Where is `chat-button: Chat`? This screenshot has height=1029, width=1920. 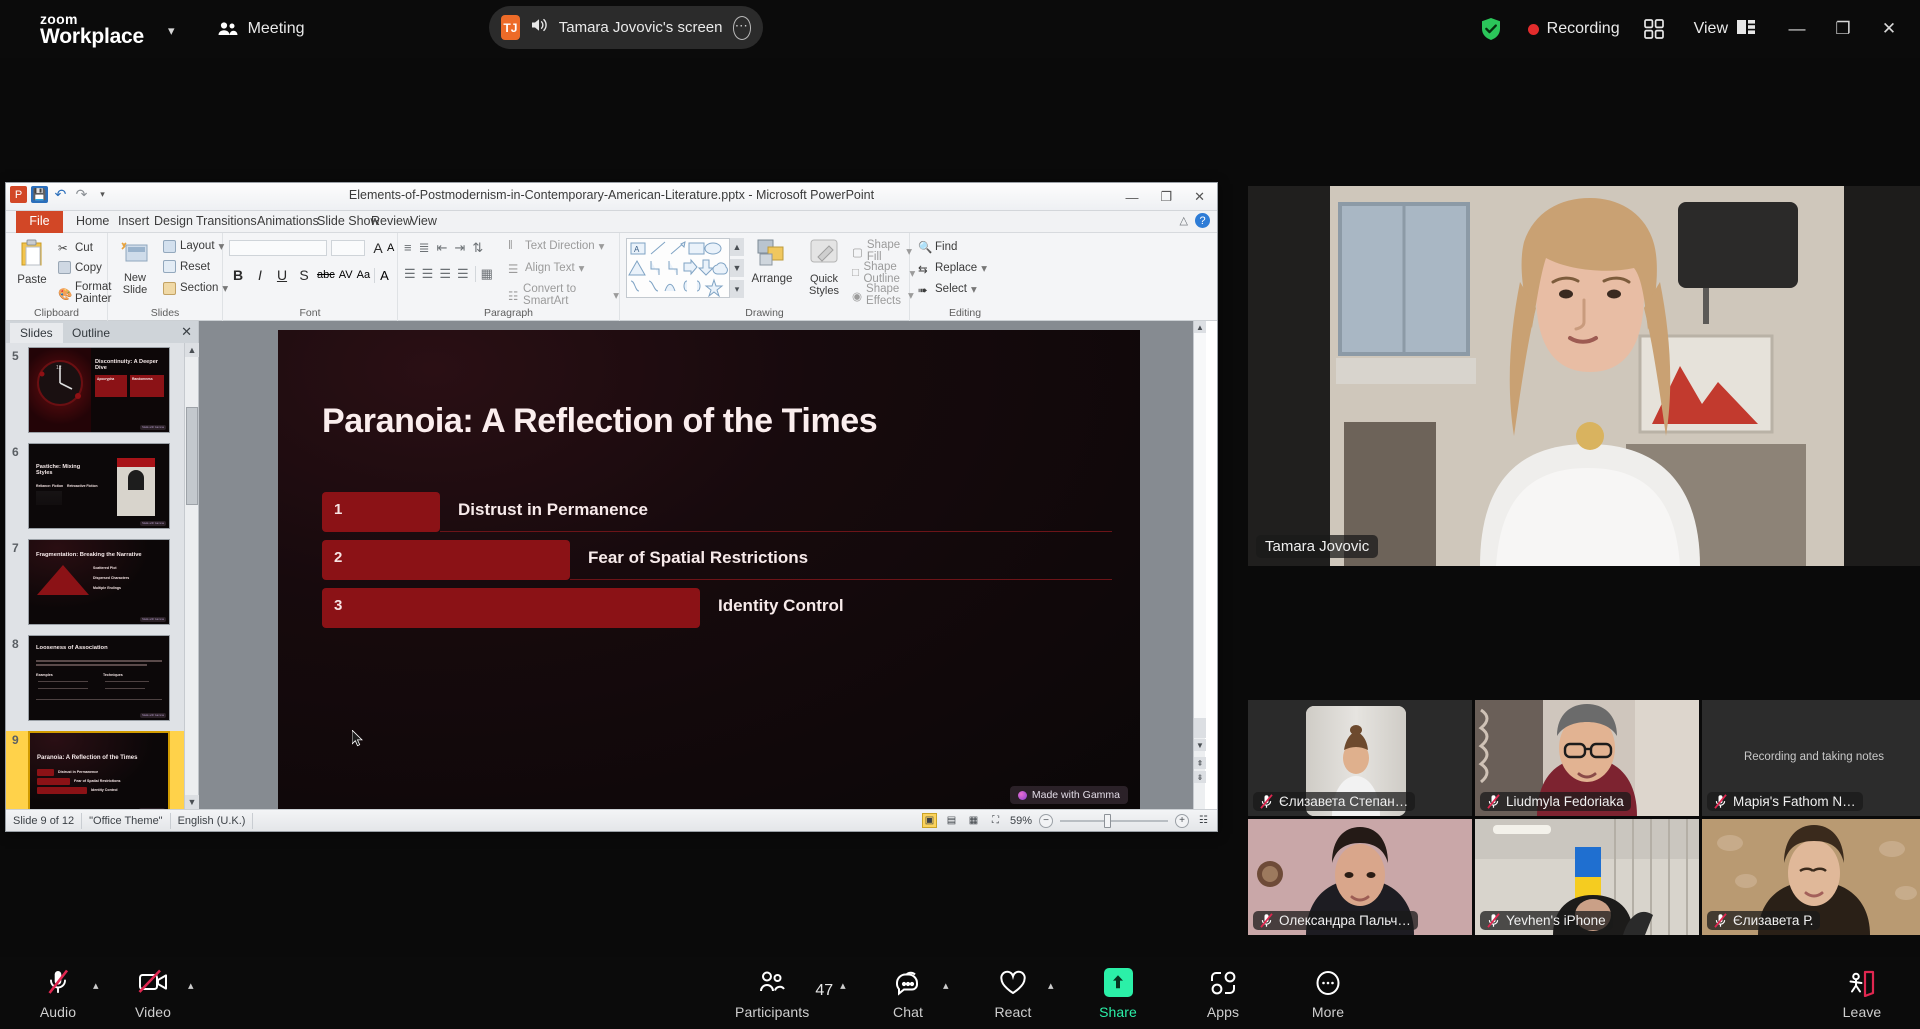
chat-button: Chat is located at coordinates (908, 993).